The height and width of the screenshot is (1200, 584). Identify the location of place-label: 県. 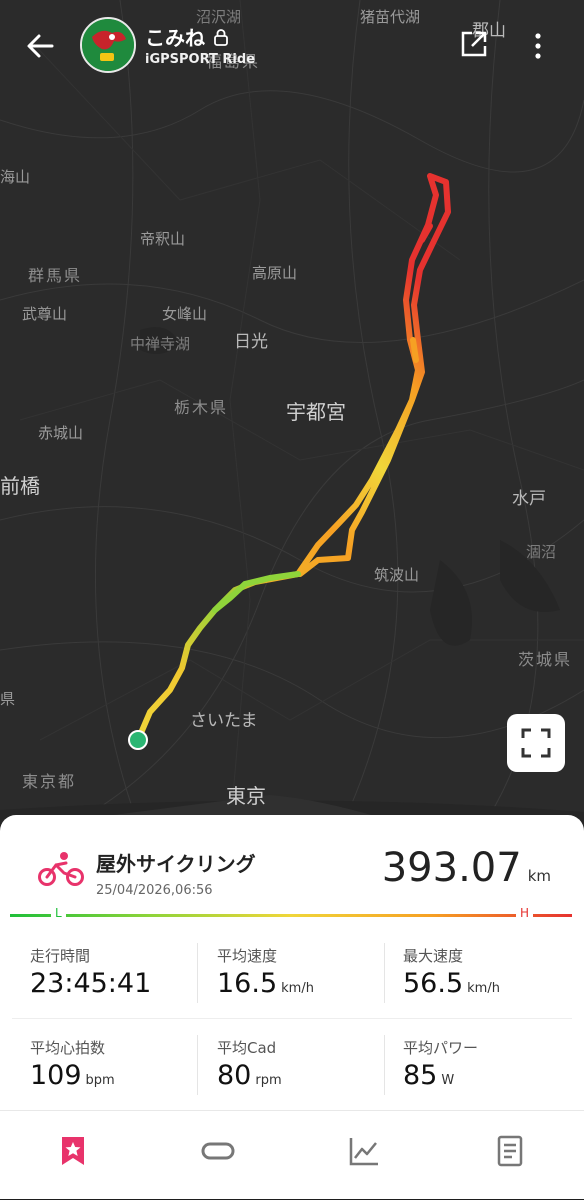
(8, 699).